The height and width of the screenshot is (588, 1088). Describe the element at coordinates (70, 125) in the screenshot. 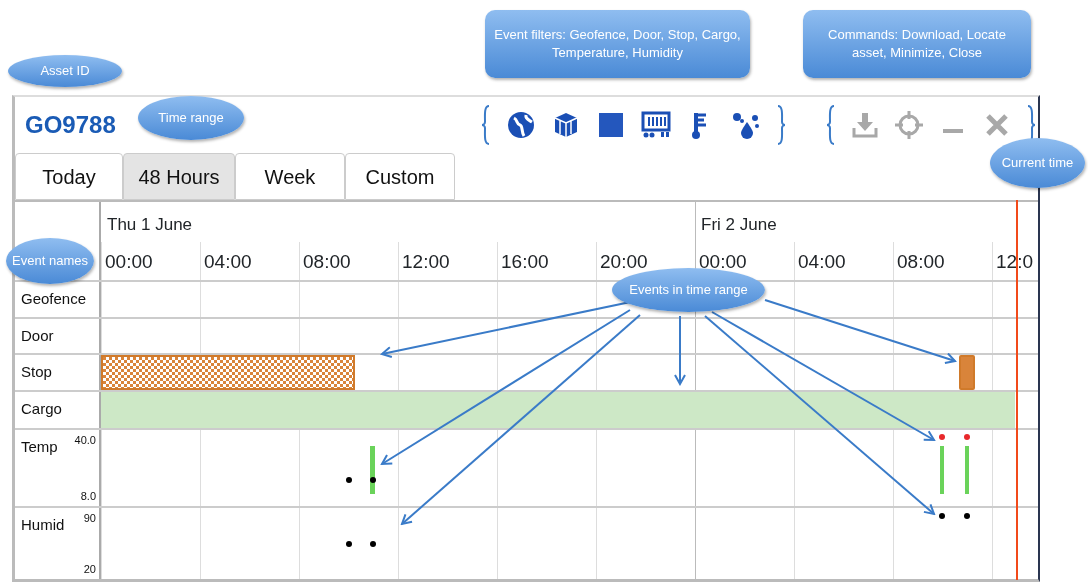

I see `asset-id: GO9788` at that location.